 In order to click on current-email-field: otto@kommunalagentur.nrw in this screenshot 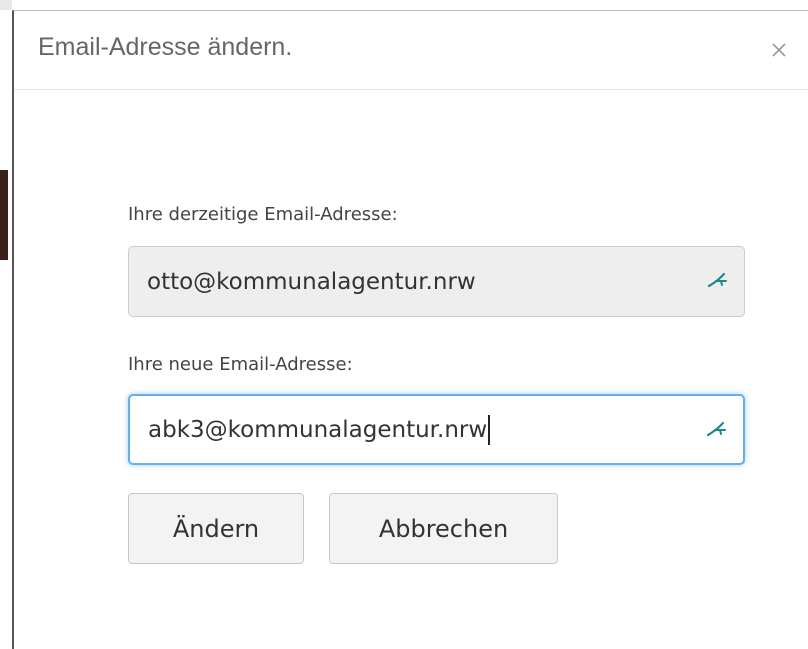, I will do `click(436, 281)`.